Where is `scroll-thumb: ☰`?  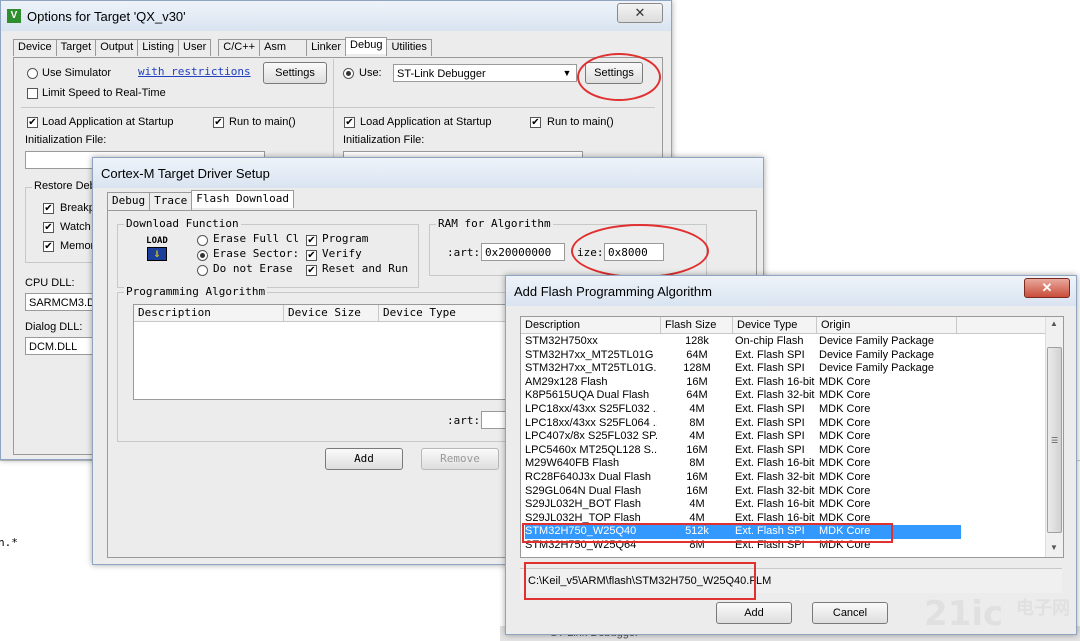
scroll-thumb: ☰ is located at coordinates (1054, 440).